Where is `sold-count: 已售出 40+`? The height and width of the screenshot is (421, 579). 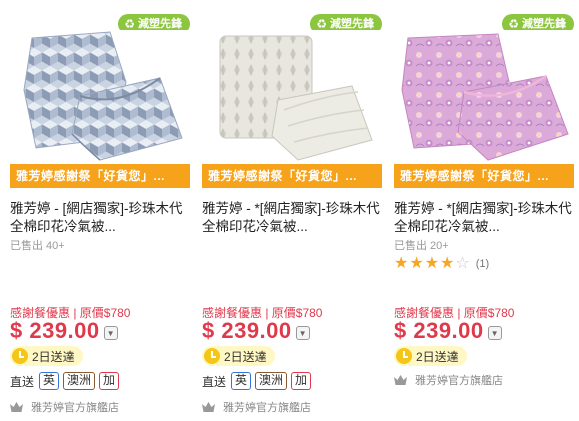 sold-count: 已售出 40+ is located at coordinates (37, 246).